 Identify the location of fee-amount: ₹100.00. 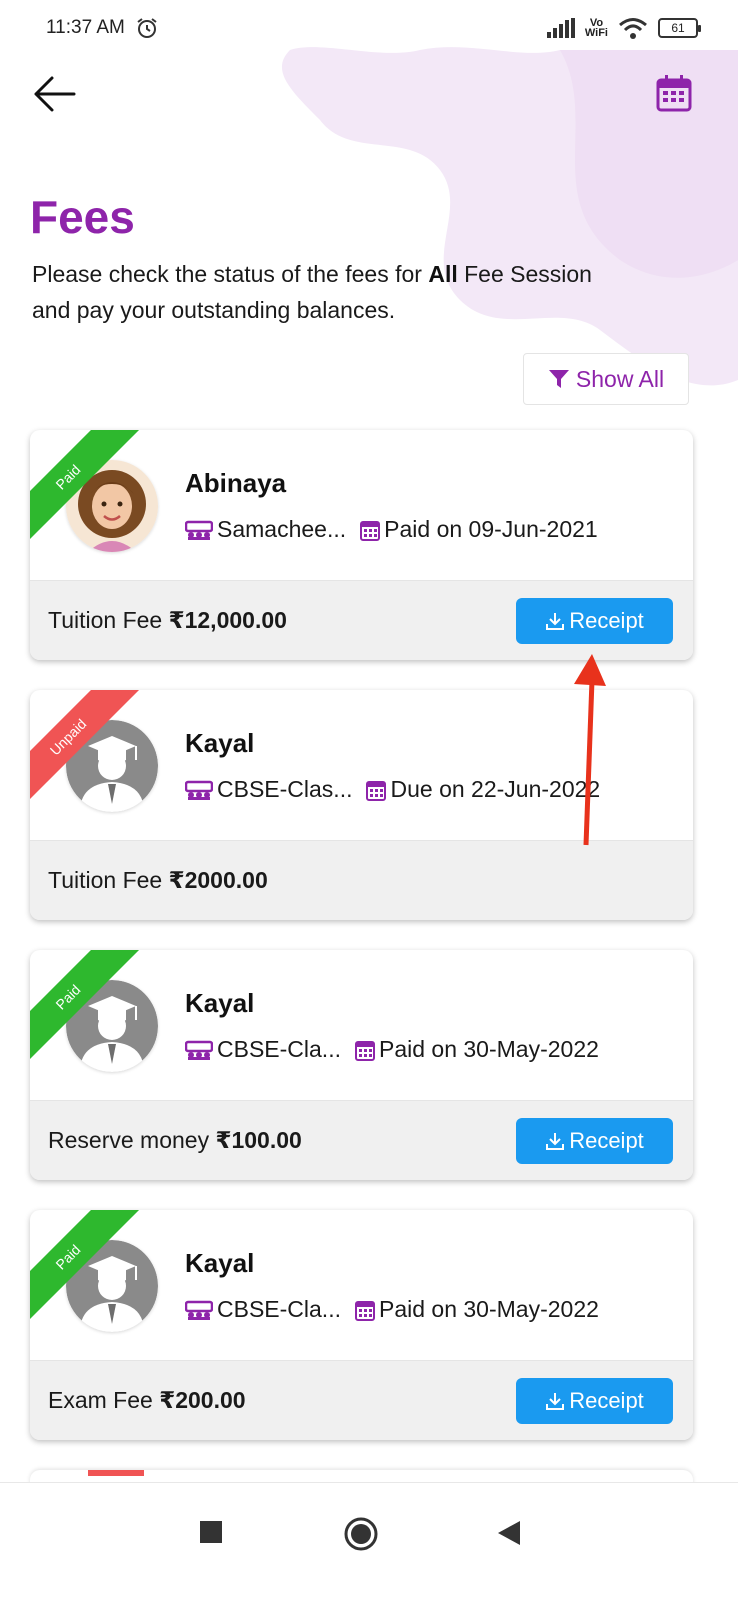
(258, 1140).